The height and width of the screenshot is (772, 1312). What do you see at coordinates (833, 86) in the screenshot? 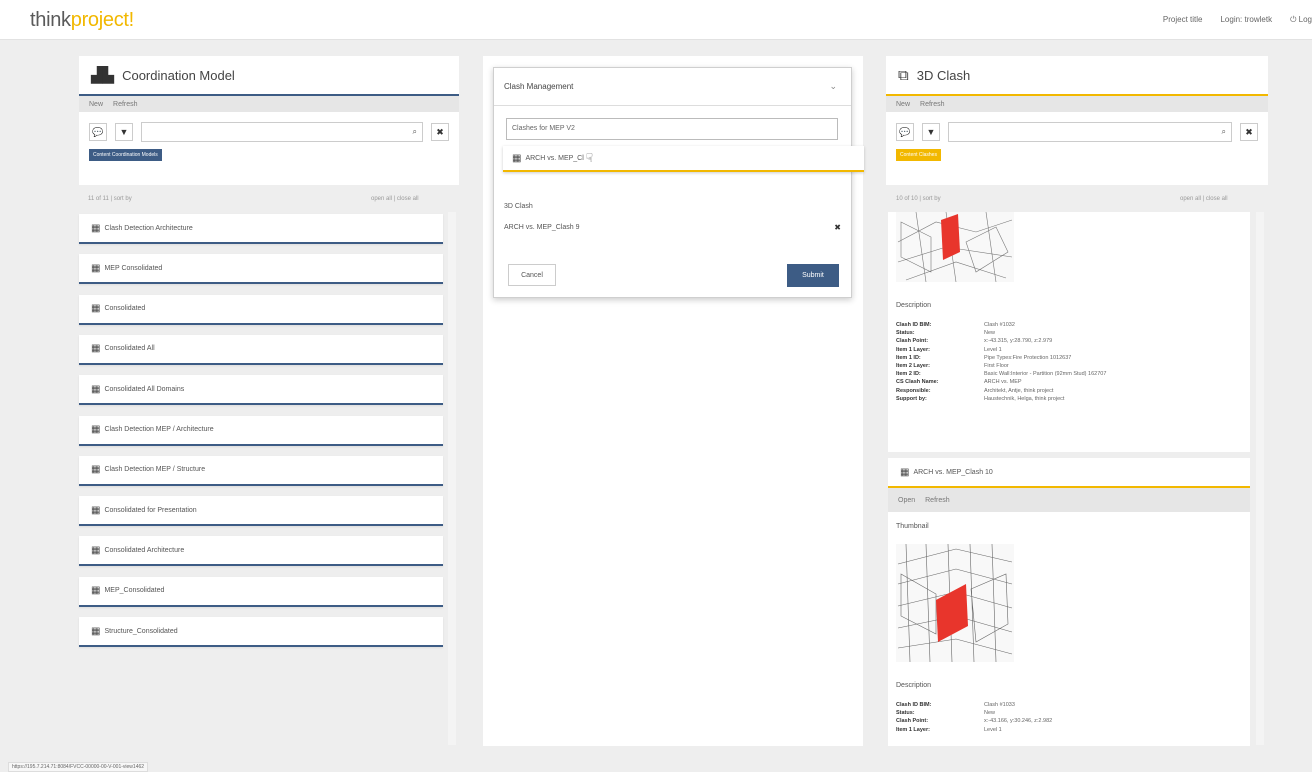
I see `collapse-icon: ⌄` at bounding box center [833, 86].